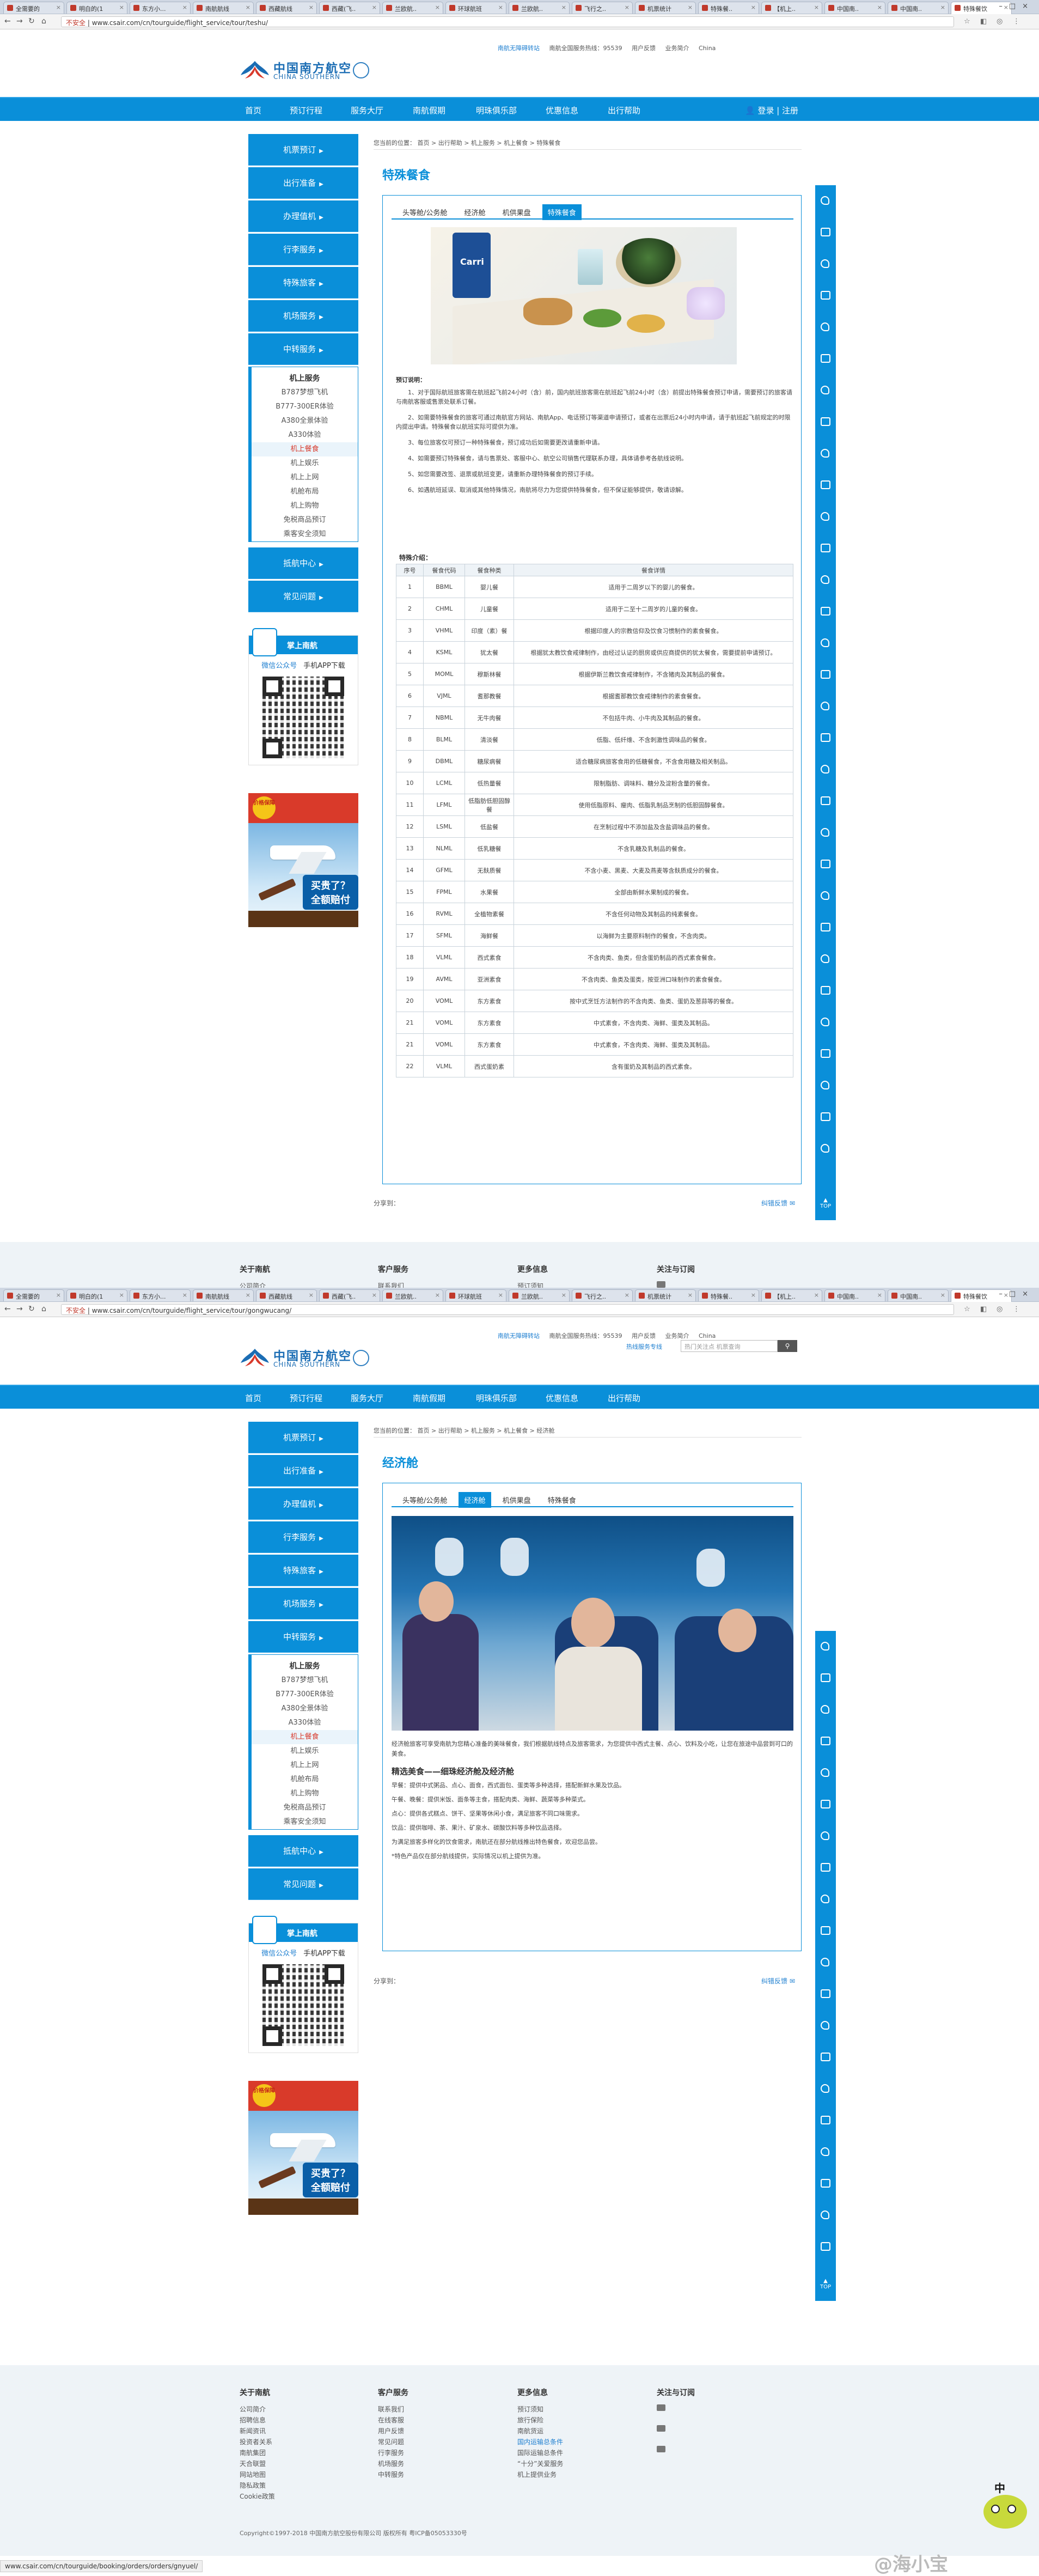 This screenshot has height=2576, width=1039. Describe the element at coordinates (825, 706) in the screenshot. I see `shop-icon` at that location.